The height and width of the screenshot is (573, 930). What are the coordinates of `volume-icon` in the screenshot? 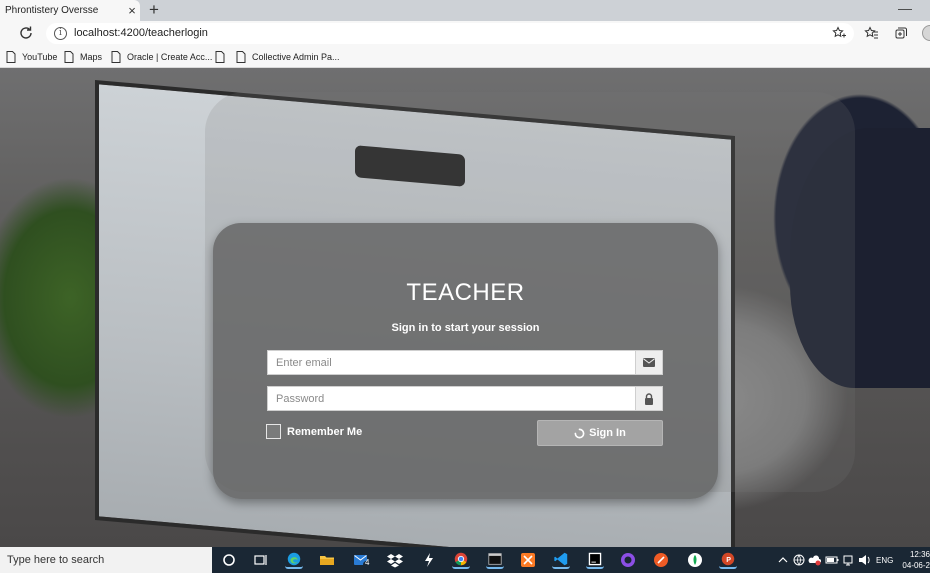 It's located at (865, 560).